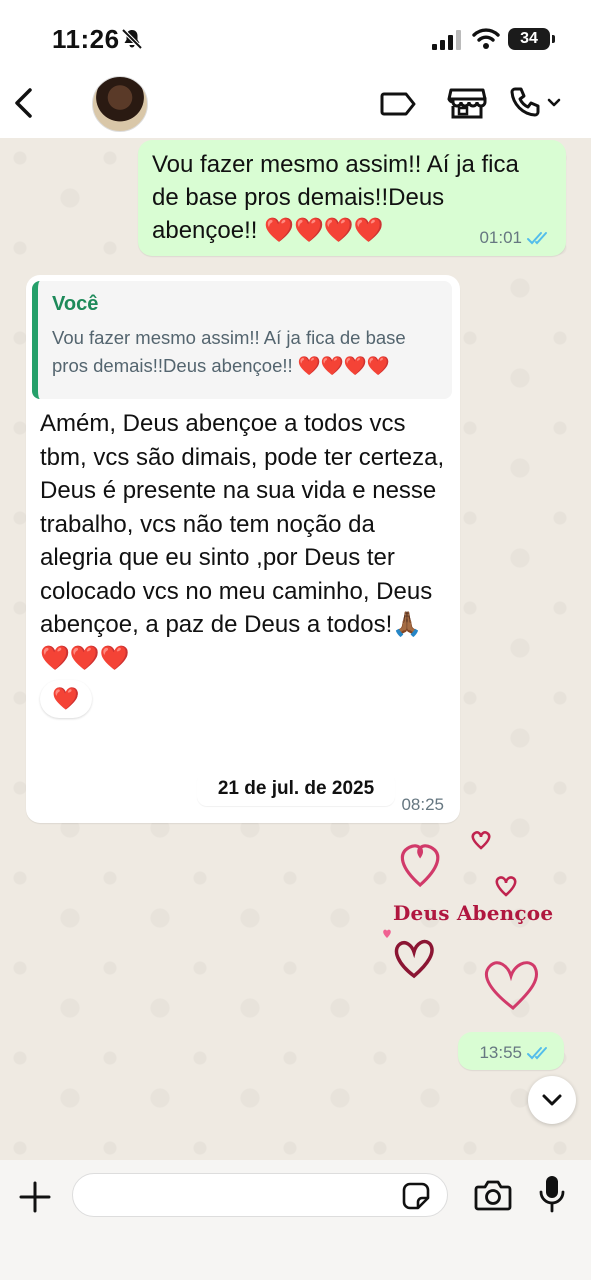 The image size is (591, 1280). I want to click on sticker-icon, so click(416, 1196).